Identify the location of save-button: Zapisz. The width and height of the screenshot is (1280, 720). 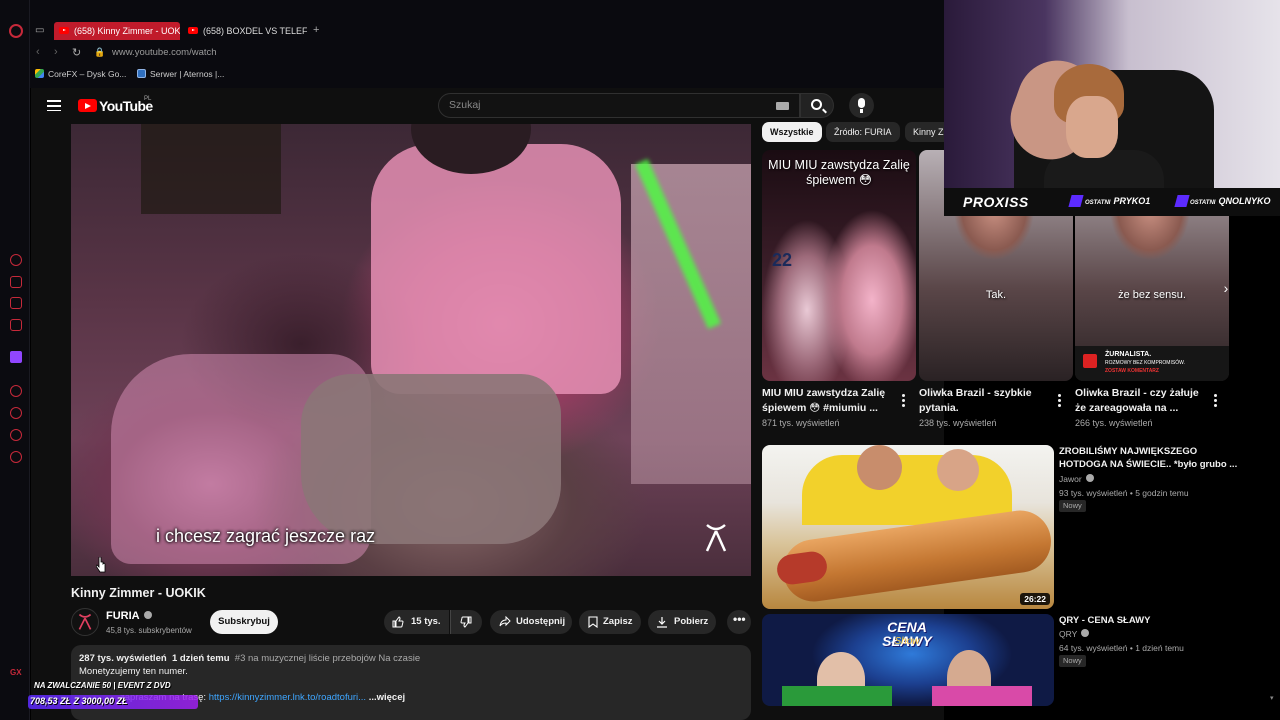
(610, 622).